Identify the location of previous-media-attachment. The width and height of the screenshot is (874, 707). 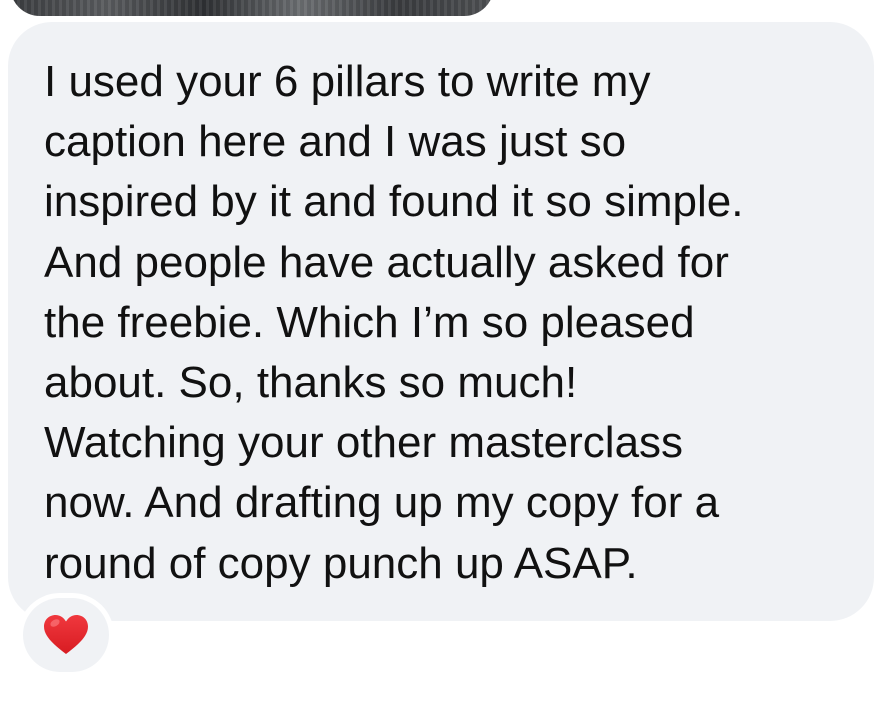
(252, 8).